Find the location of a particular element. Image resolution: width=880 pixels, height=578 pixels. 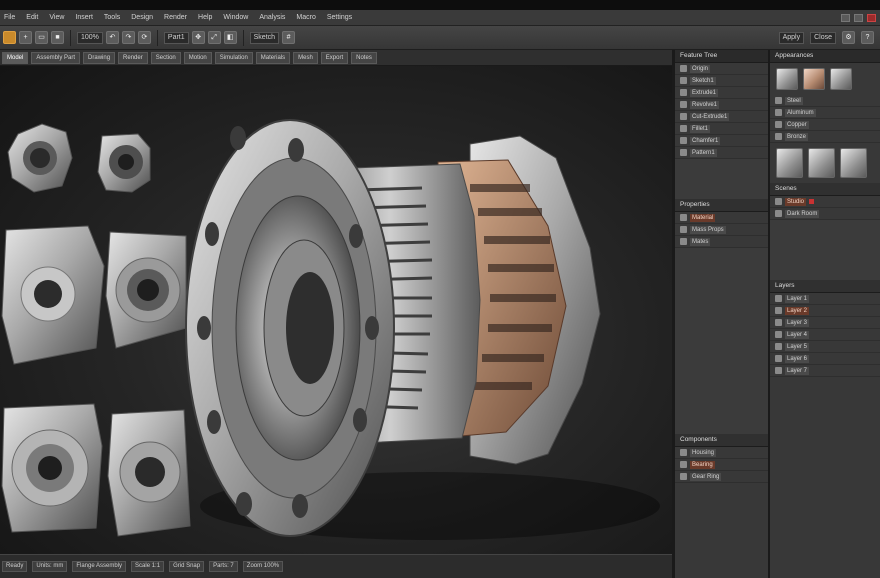

tab-materials: Materials is located at coordinates (273, 57).